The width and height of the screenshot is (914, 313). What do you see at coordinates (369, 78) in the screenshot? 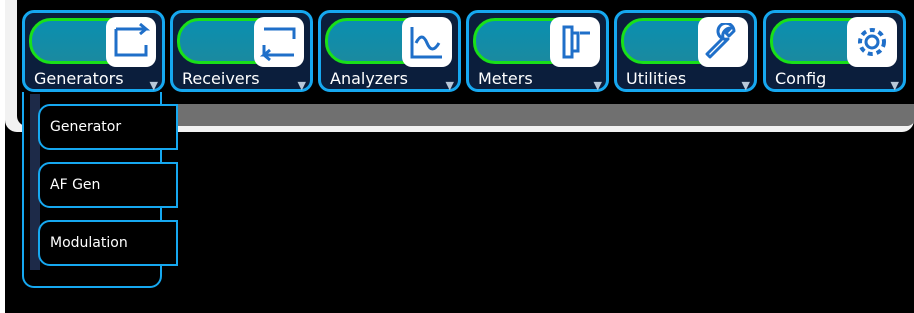
I see `tab-label: Analyzers` at bounding box center [369, 78].